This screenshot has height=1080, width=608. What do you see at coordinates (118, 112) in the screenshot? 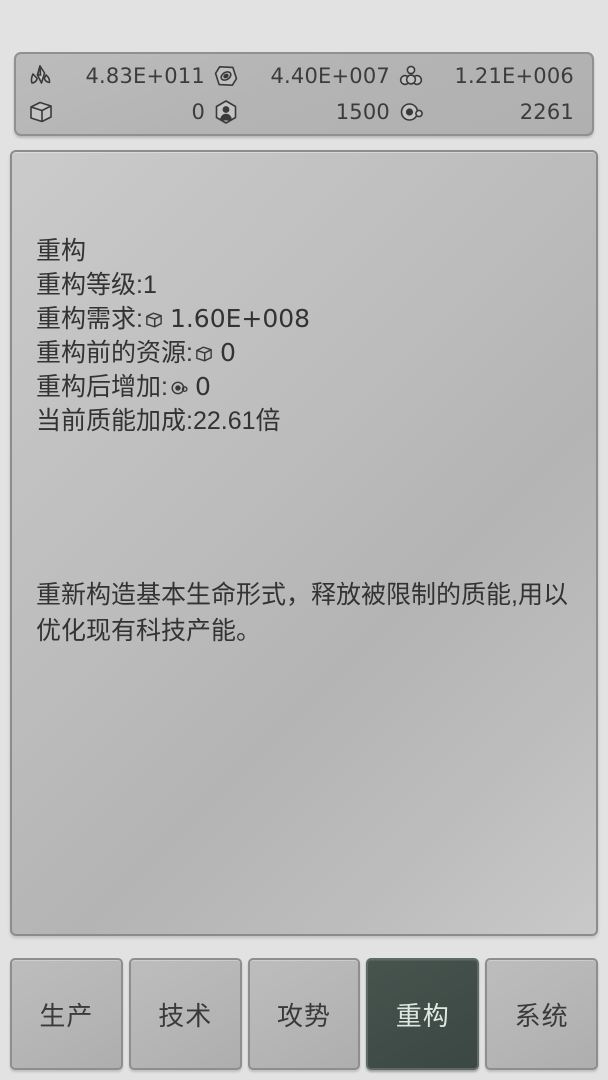
I see `resource-cell-matter: 0` at bounding box center [118, 112].